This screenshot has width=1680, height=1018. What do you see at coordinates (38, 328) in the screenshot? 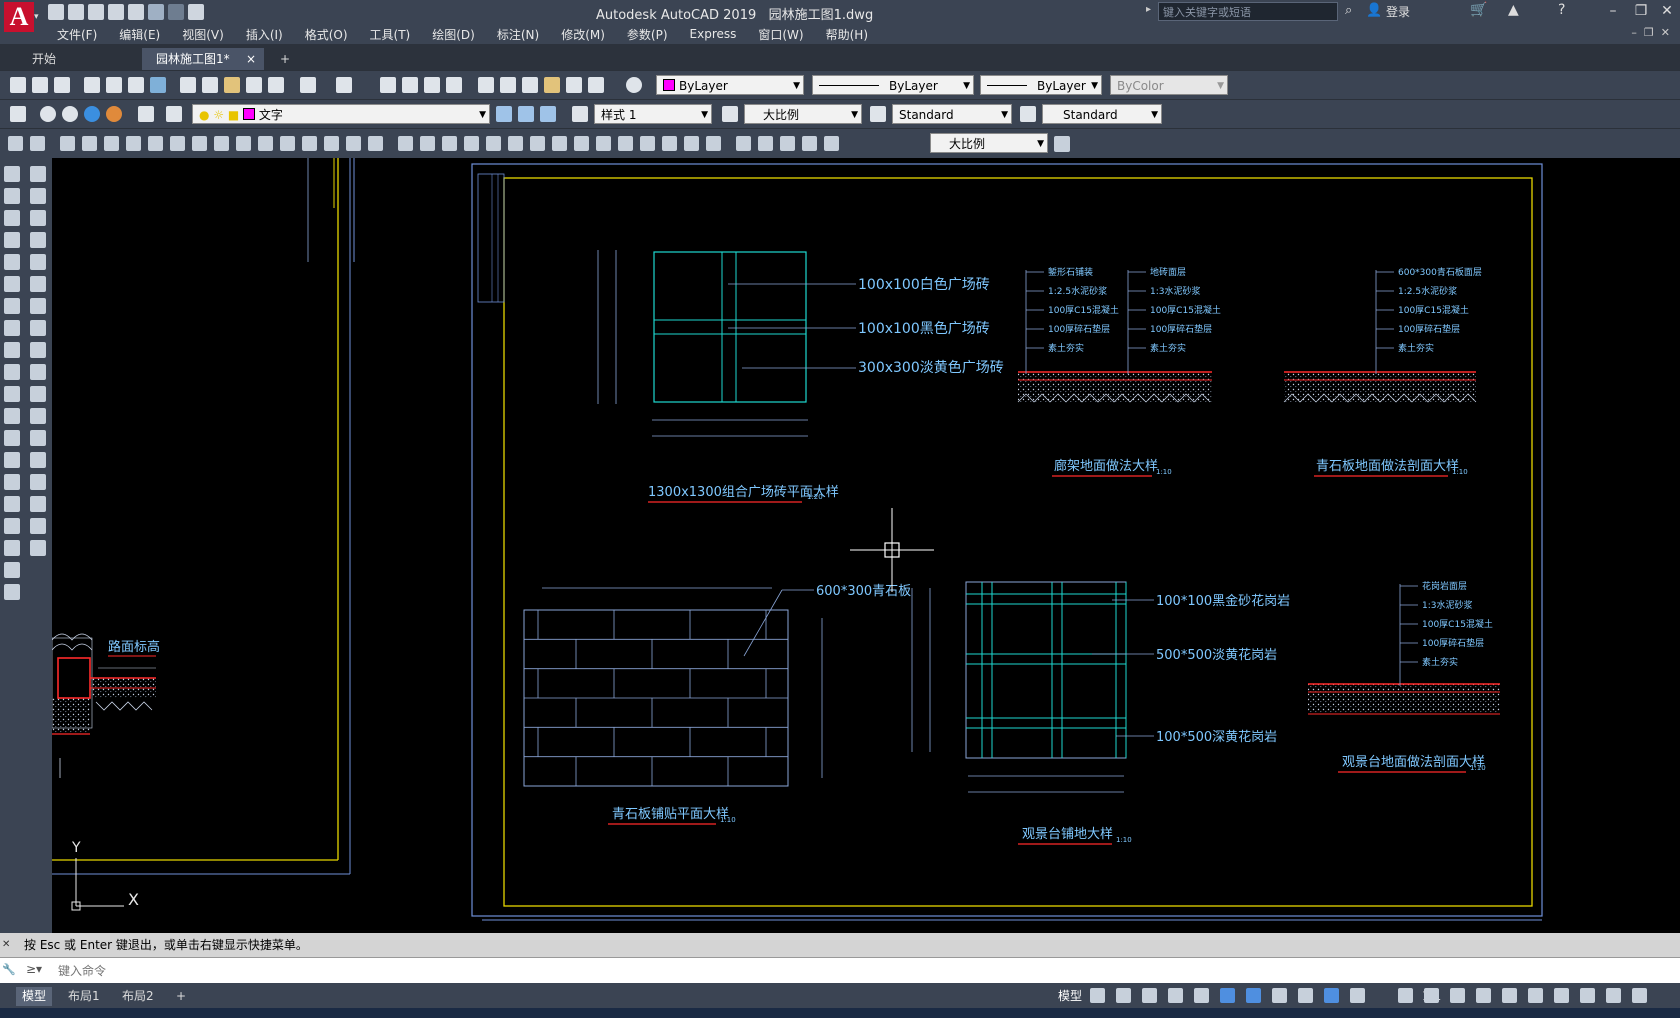
I see `scale-icon` at bounding box center [38, 328].